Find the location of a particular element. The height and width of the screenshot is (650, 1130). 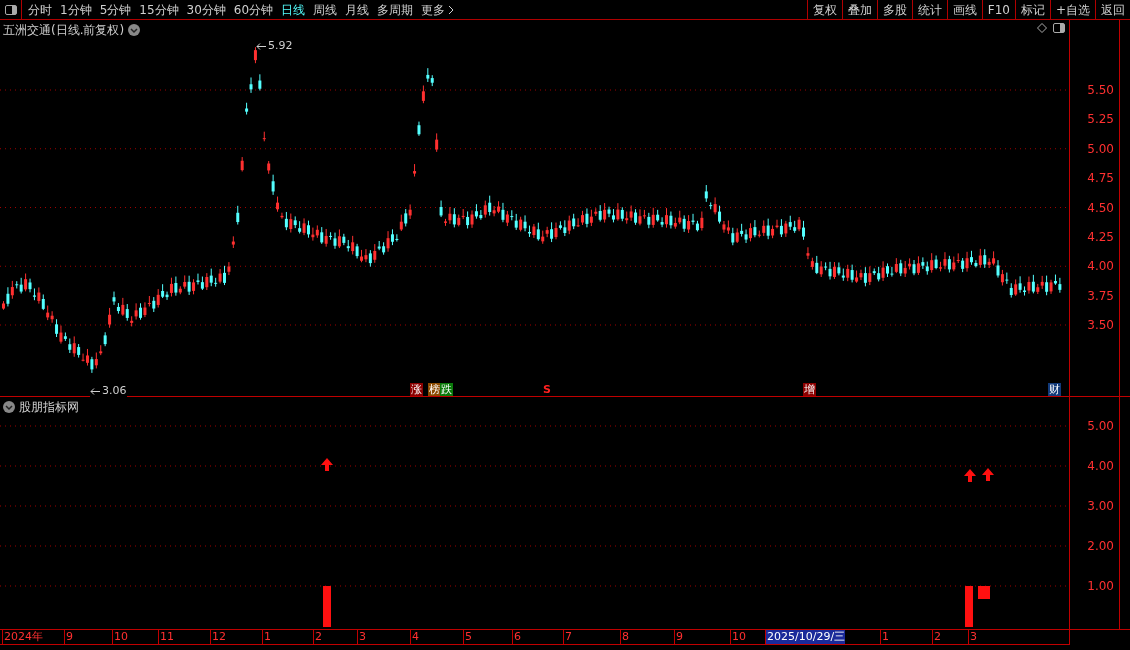

chart-title: 五洲交通(日线.前复权) is located at coordinates (64, 30).